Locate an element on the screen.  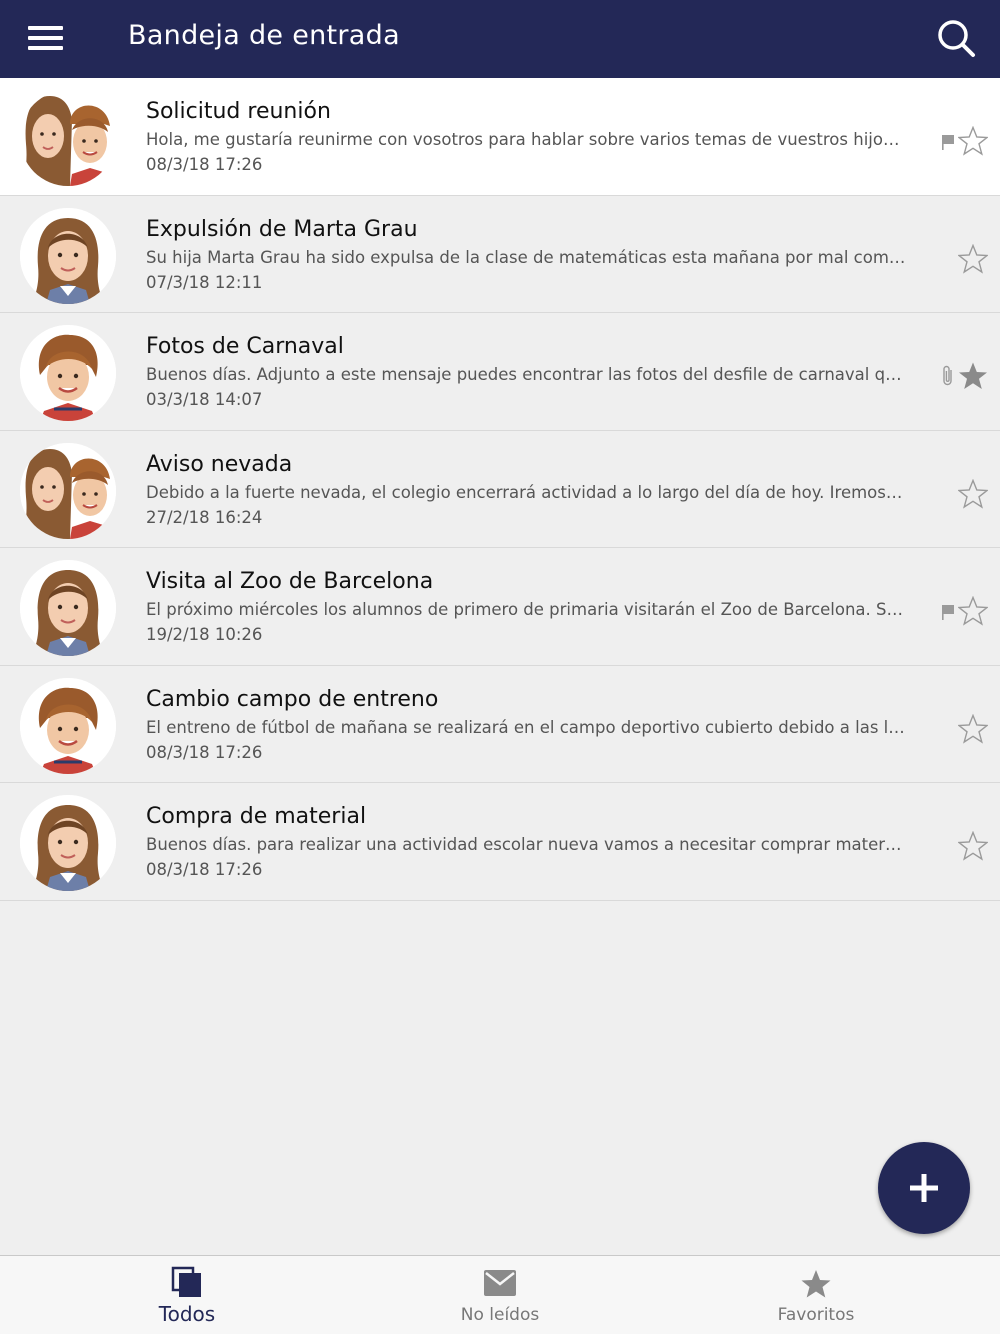
bottom-navigation: Todos No leídos Favoritos is located at coordinates (500, 1294).